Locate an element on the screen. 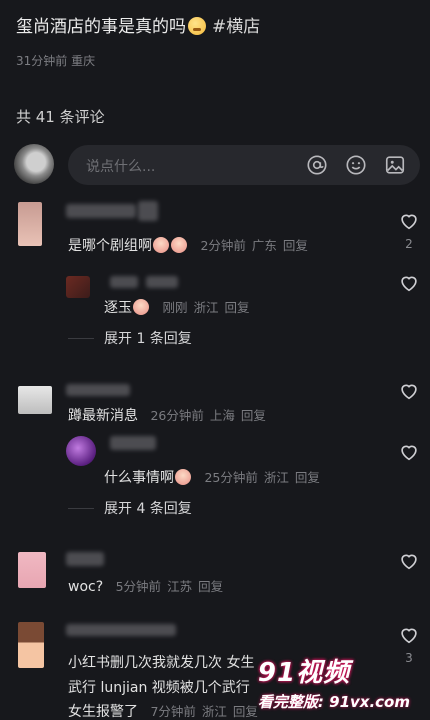 The width and height of the screenshot is (430, 720). comment-text: 女生报警了 is located at coordinates (103, 712).